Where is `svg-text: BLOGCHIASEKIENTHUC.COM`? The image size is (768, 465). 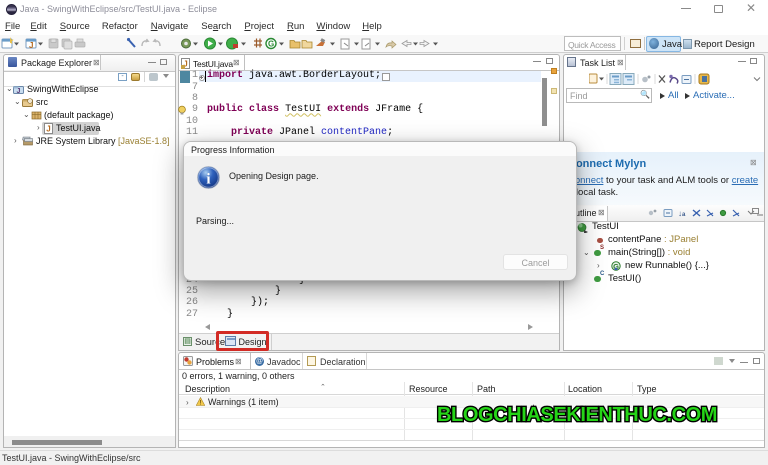 svg-text: BLOGCHIASEKIENTHUC.COM is located at coordinates (577, 415).